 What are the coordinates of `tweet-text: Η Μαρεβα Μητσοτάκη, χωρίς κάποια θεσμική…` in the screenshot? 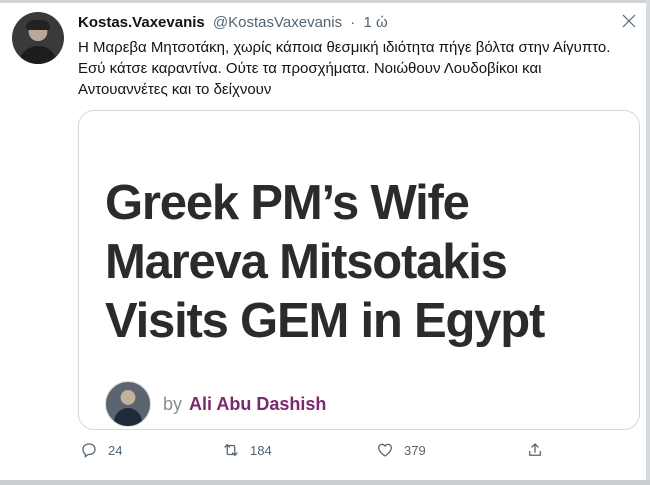 It's located at (344, 68).